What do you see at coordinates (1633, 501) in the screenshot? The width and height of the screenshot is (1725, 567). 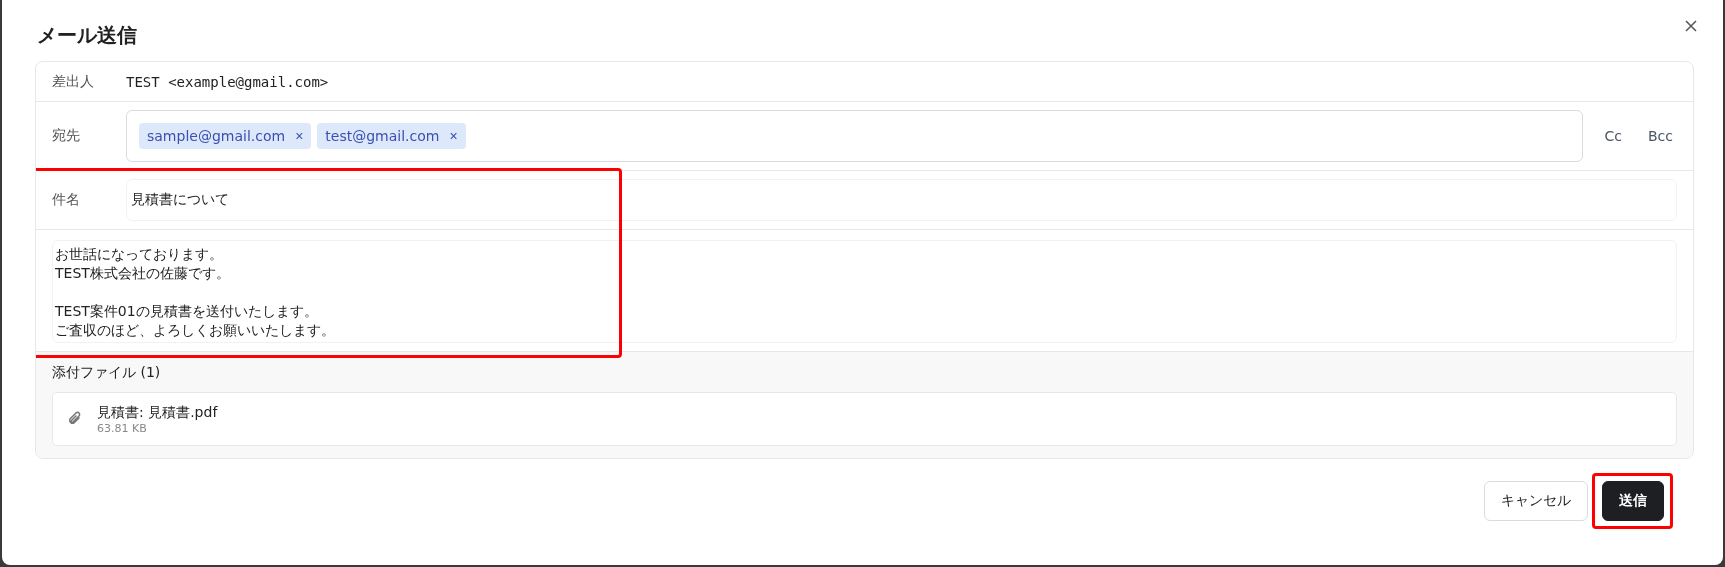 I see `send-button: 送信` at bounding box center [1633, 501].